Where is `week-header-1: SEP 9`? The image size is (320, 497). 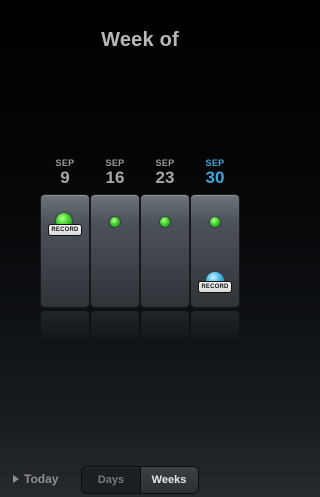
week-header-1: SEP 9 is located at coordinates (65, 172).